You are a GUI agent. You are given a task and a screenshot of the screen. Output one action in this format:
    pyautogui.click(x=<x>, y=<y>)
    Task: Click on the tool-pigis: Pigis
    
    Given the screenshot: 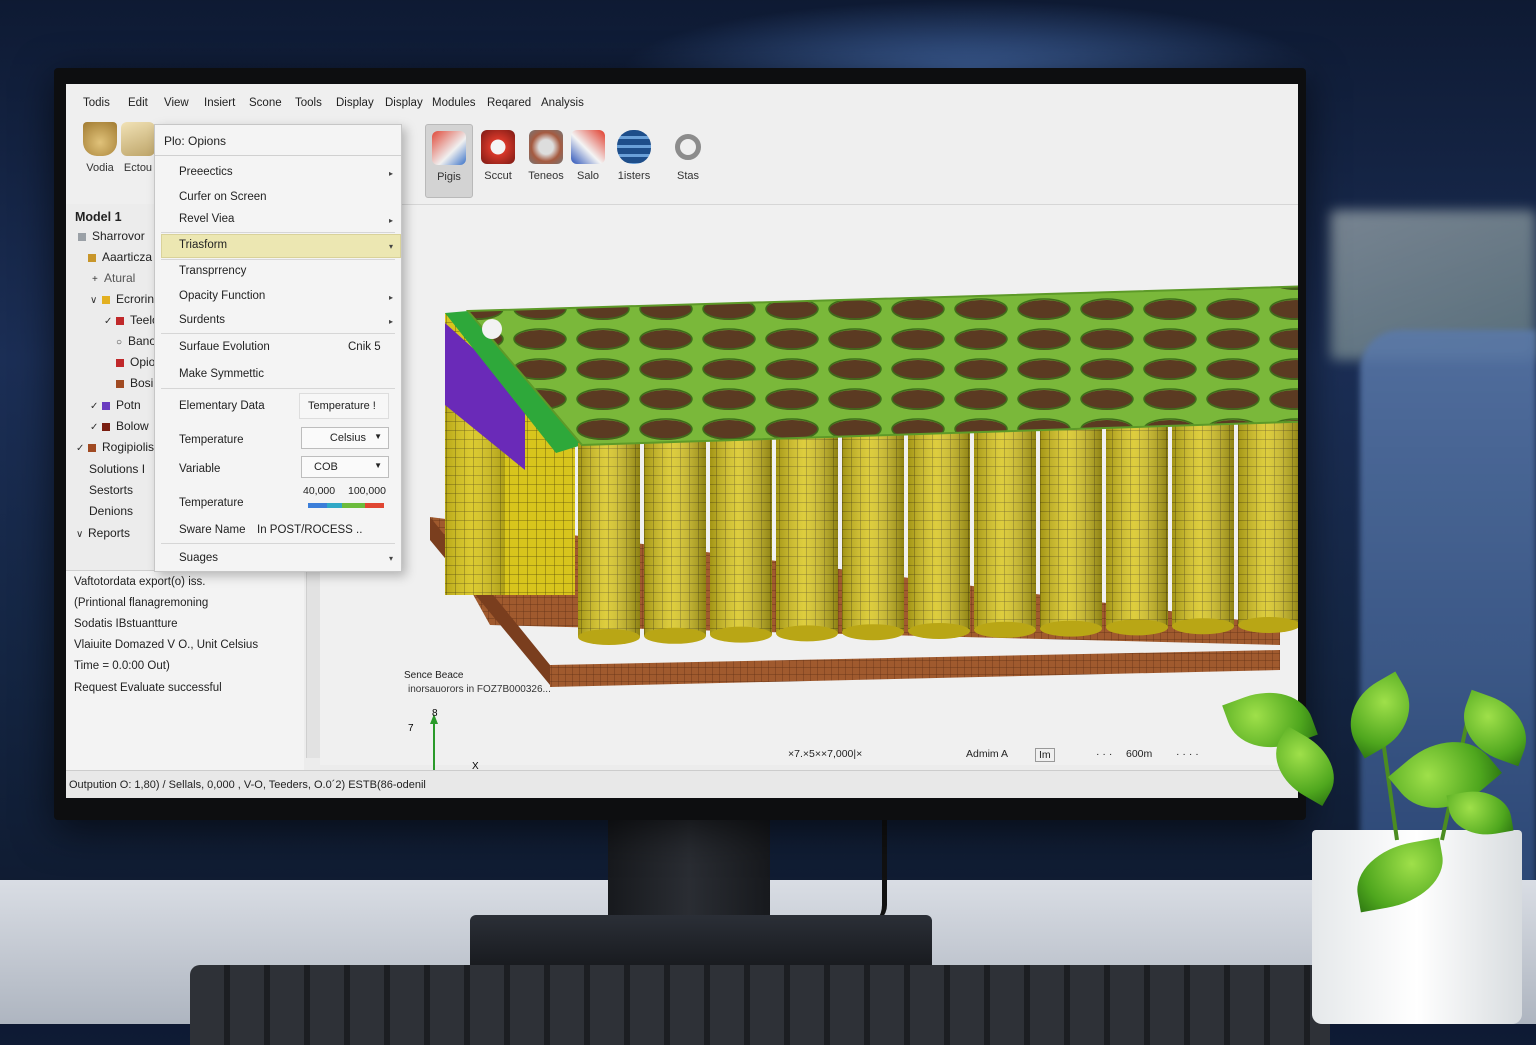 What is the action you would take?
    pyautogui.click(x=449, y=161)
    